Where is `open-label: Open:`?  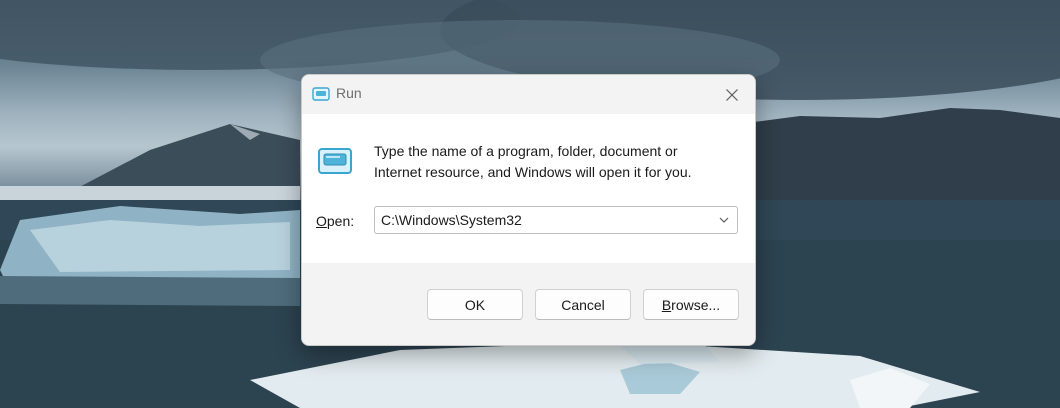 open-label: Open: is located at coordinates (335, 221).